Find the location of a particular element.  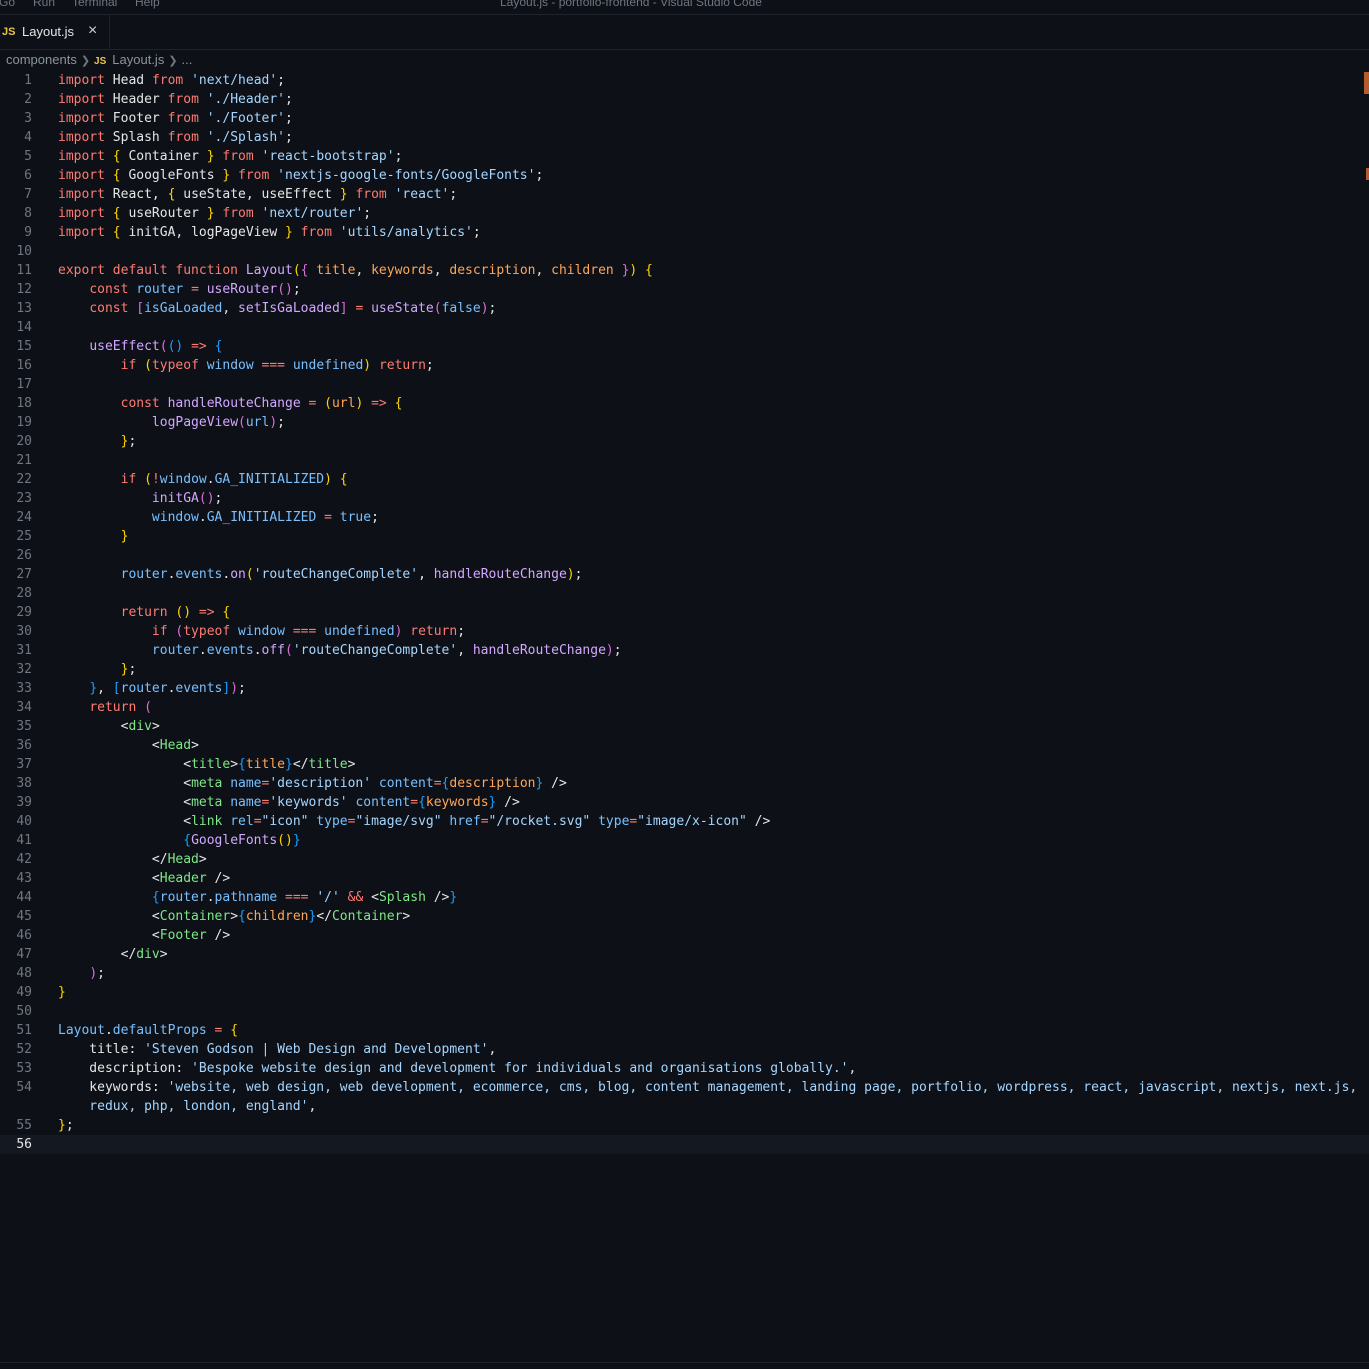

code-line: 48 ); is located at coordinates (684, 973).